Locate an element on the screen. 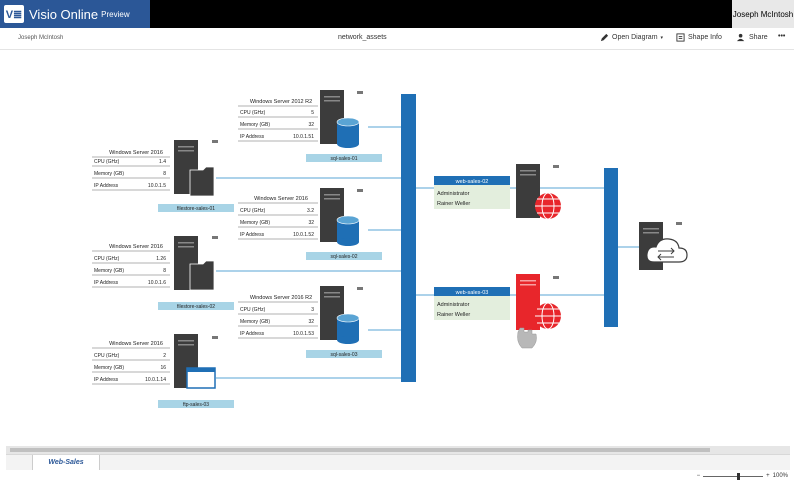 The height and width of the screenshot is (484, 794). zoom-slider is located at coordinates (733, 476).